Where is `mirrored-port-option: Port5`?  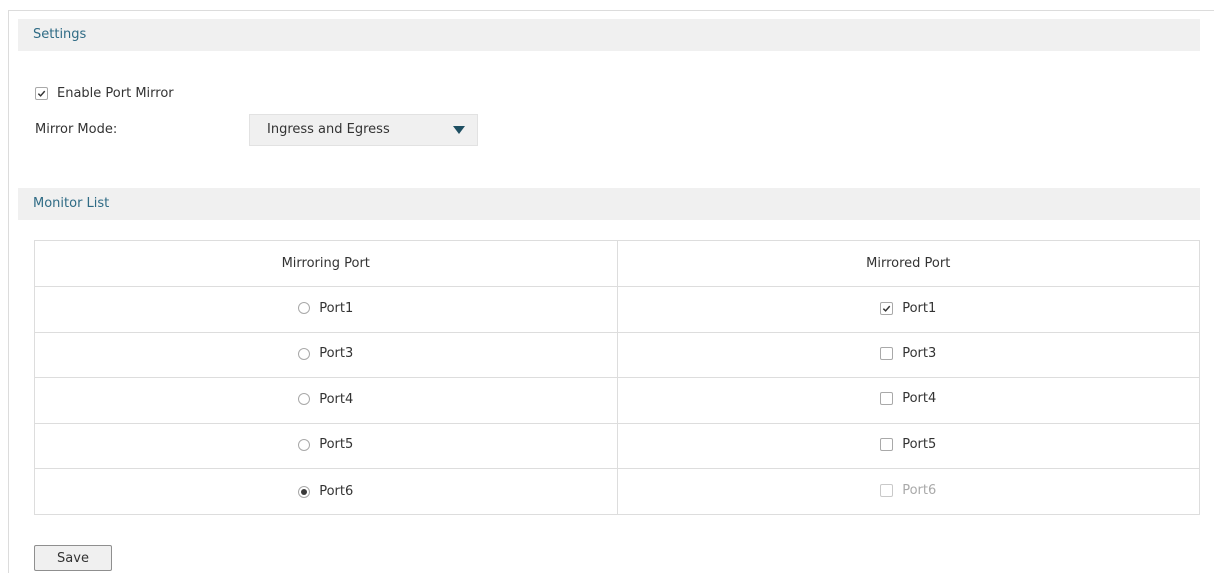
mirrored-port-option: Port5 is located at coordinates (908, 444).